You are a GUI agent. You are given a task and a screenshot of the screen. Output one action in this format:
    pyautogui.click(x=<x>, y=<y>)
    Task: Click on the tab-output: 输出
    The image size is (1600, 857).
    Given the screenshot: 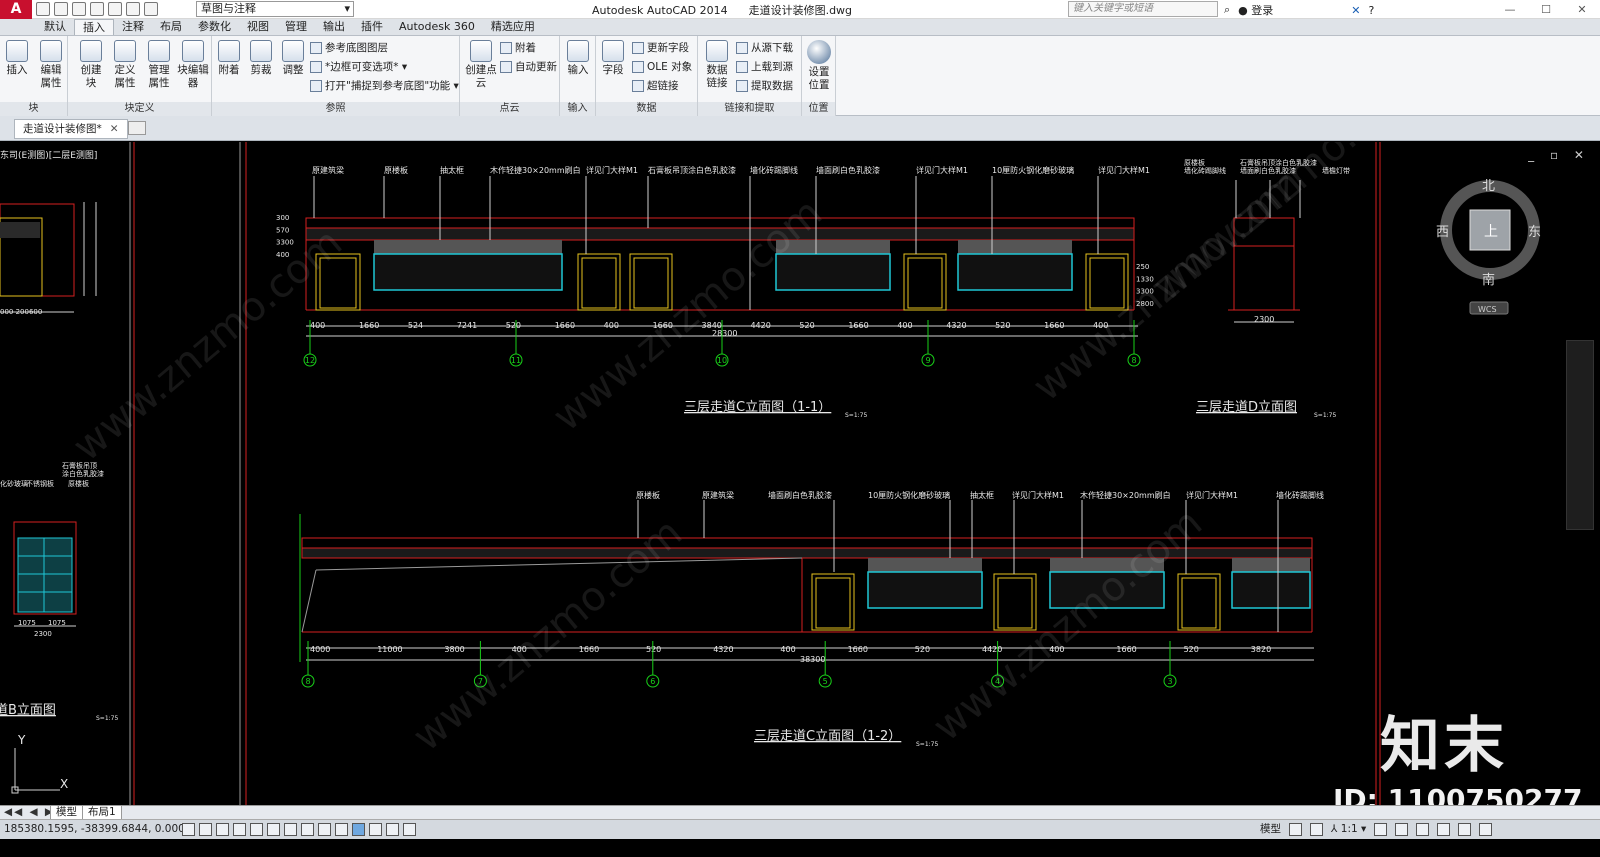 What is the action you would take?
    pyautogui.click(x=334, y=27)
    